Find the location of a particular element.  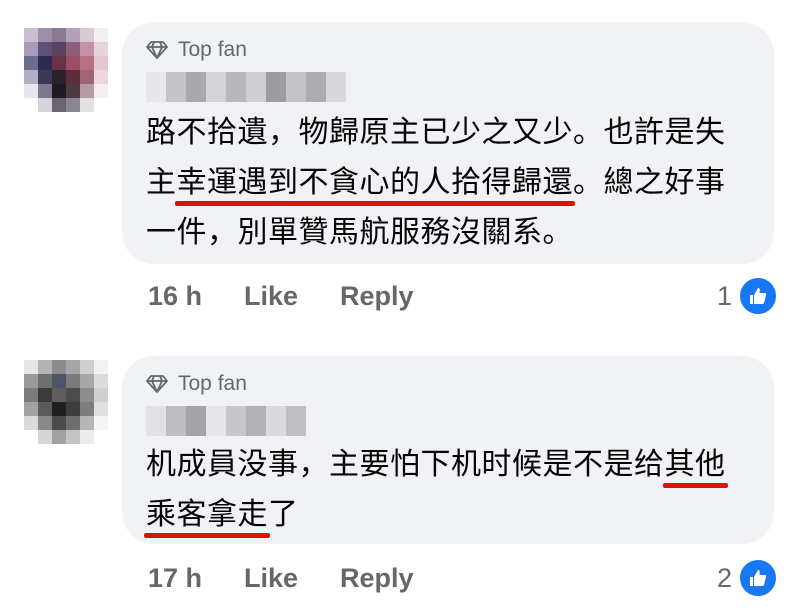

underlined-text: 其他 is located at coordinates (695, 464).